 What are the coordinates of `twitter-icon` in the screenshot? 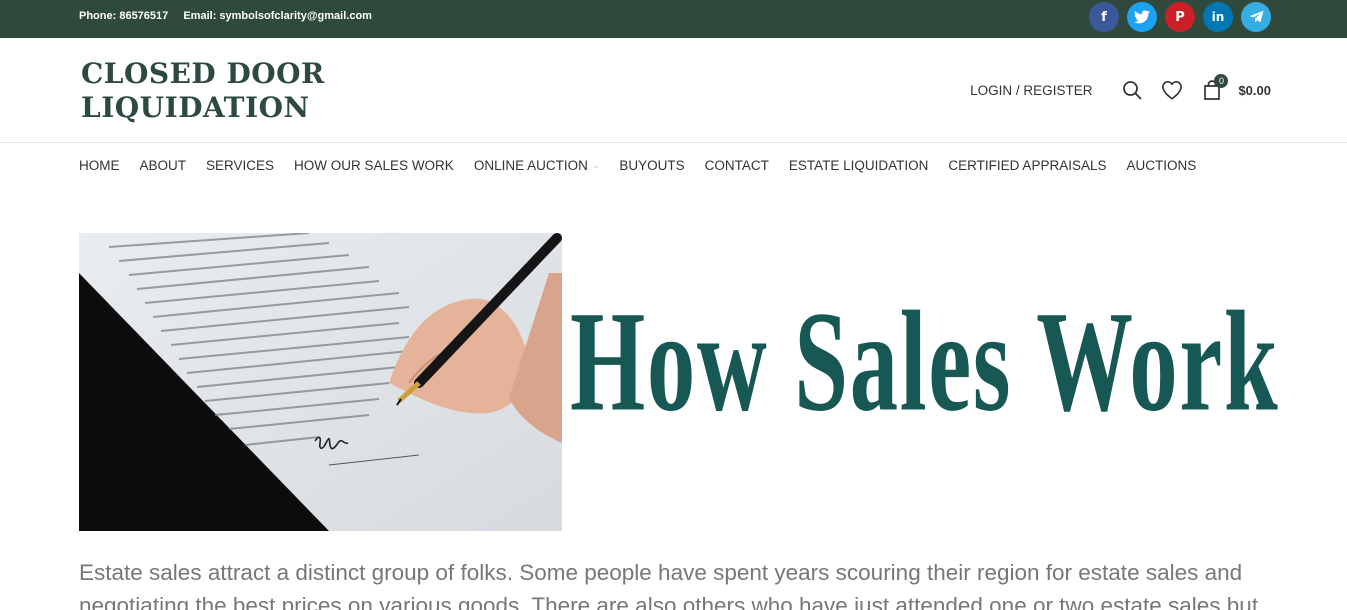 It's located at (1142, 17).